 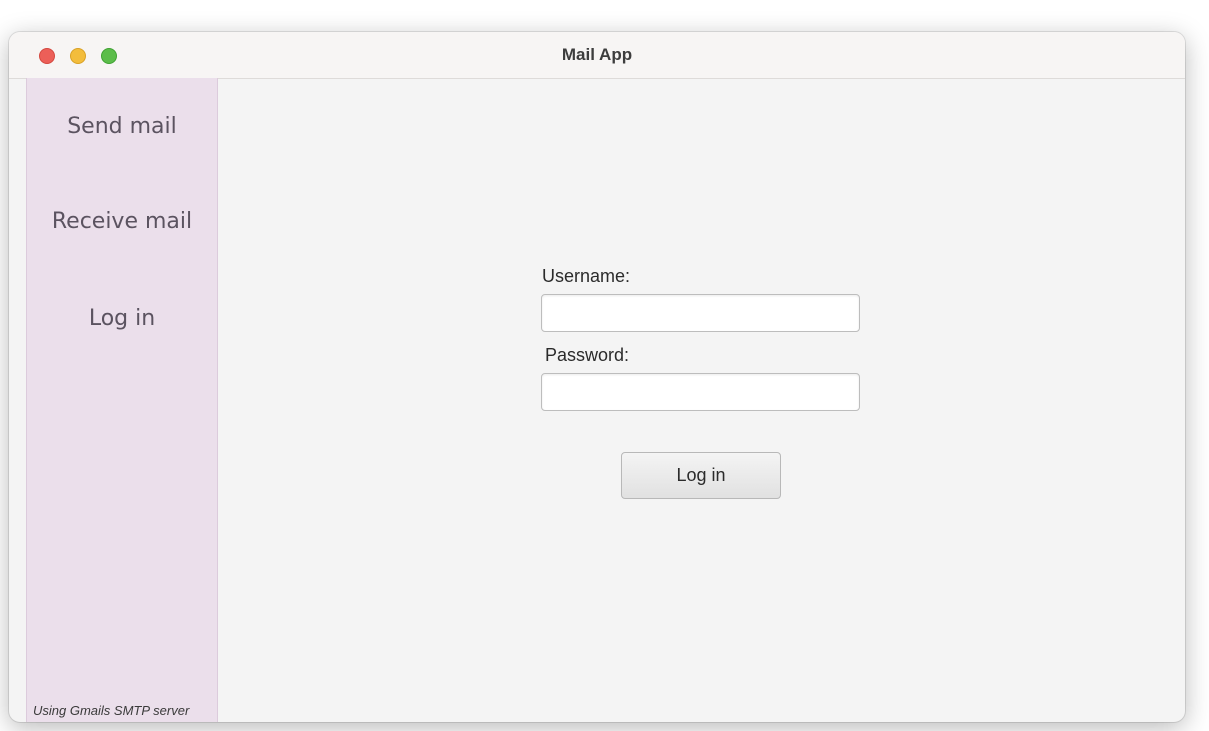 What do you see at coordinates (701, 475) in the screenshot?
I see `log-in-button: Log in` at bounding box center [701, 475].